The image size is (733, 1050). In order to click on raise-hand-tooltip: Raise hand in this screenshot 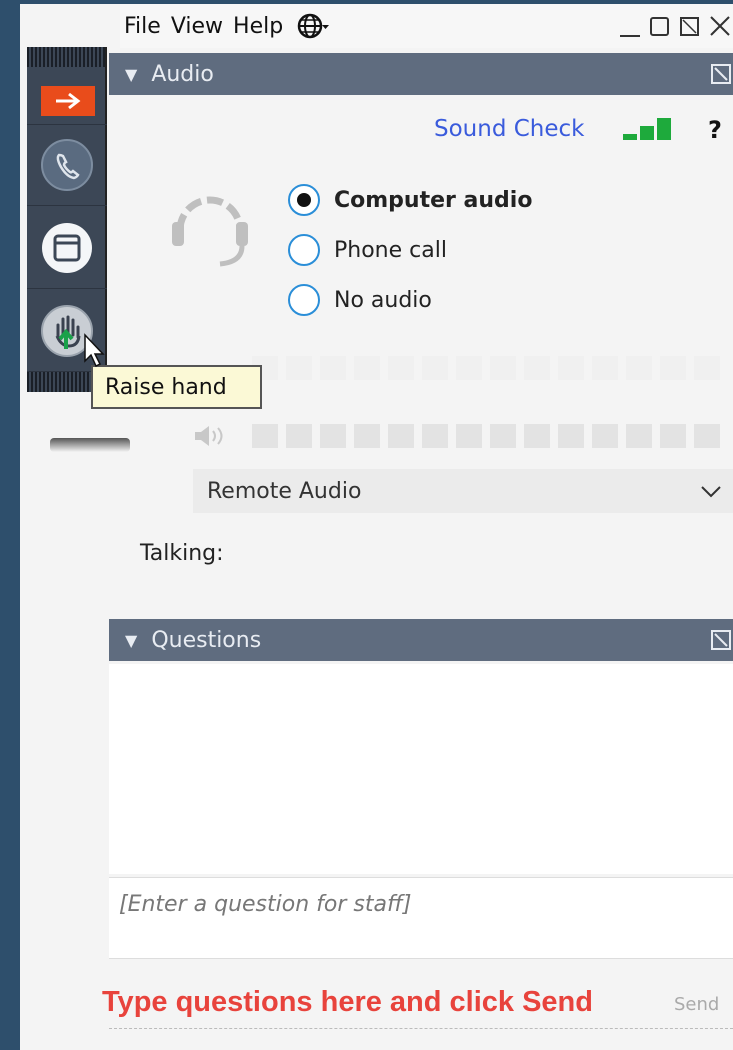, I will do `click(176, 387)`.